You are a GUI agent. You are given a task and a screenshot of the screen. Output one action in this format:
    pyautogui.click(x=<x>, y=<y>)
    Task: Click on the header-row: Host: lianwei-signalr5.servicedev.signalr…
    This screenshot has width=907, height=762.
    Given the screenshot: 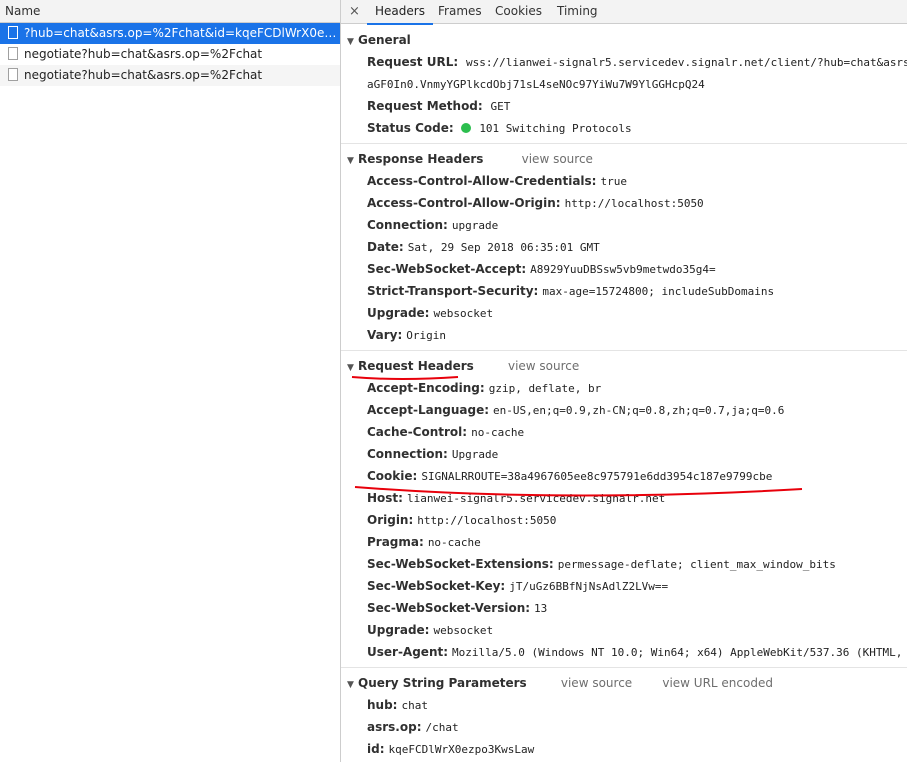 What is the action you would take?
    pyautogui.click(x=624, y=498)
    